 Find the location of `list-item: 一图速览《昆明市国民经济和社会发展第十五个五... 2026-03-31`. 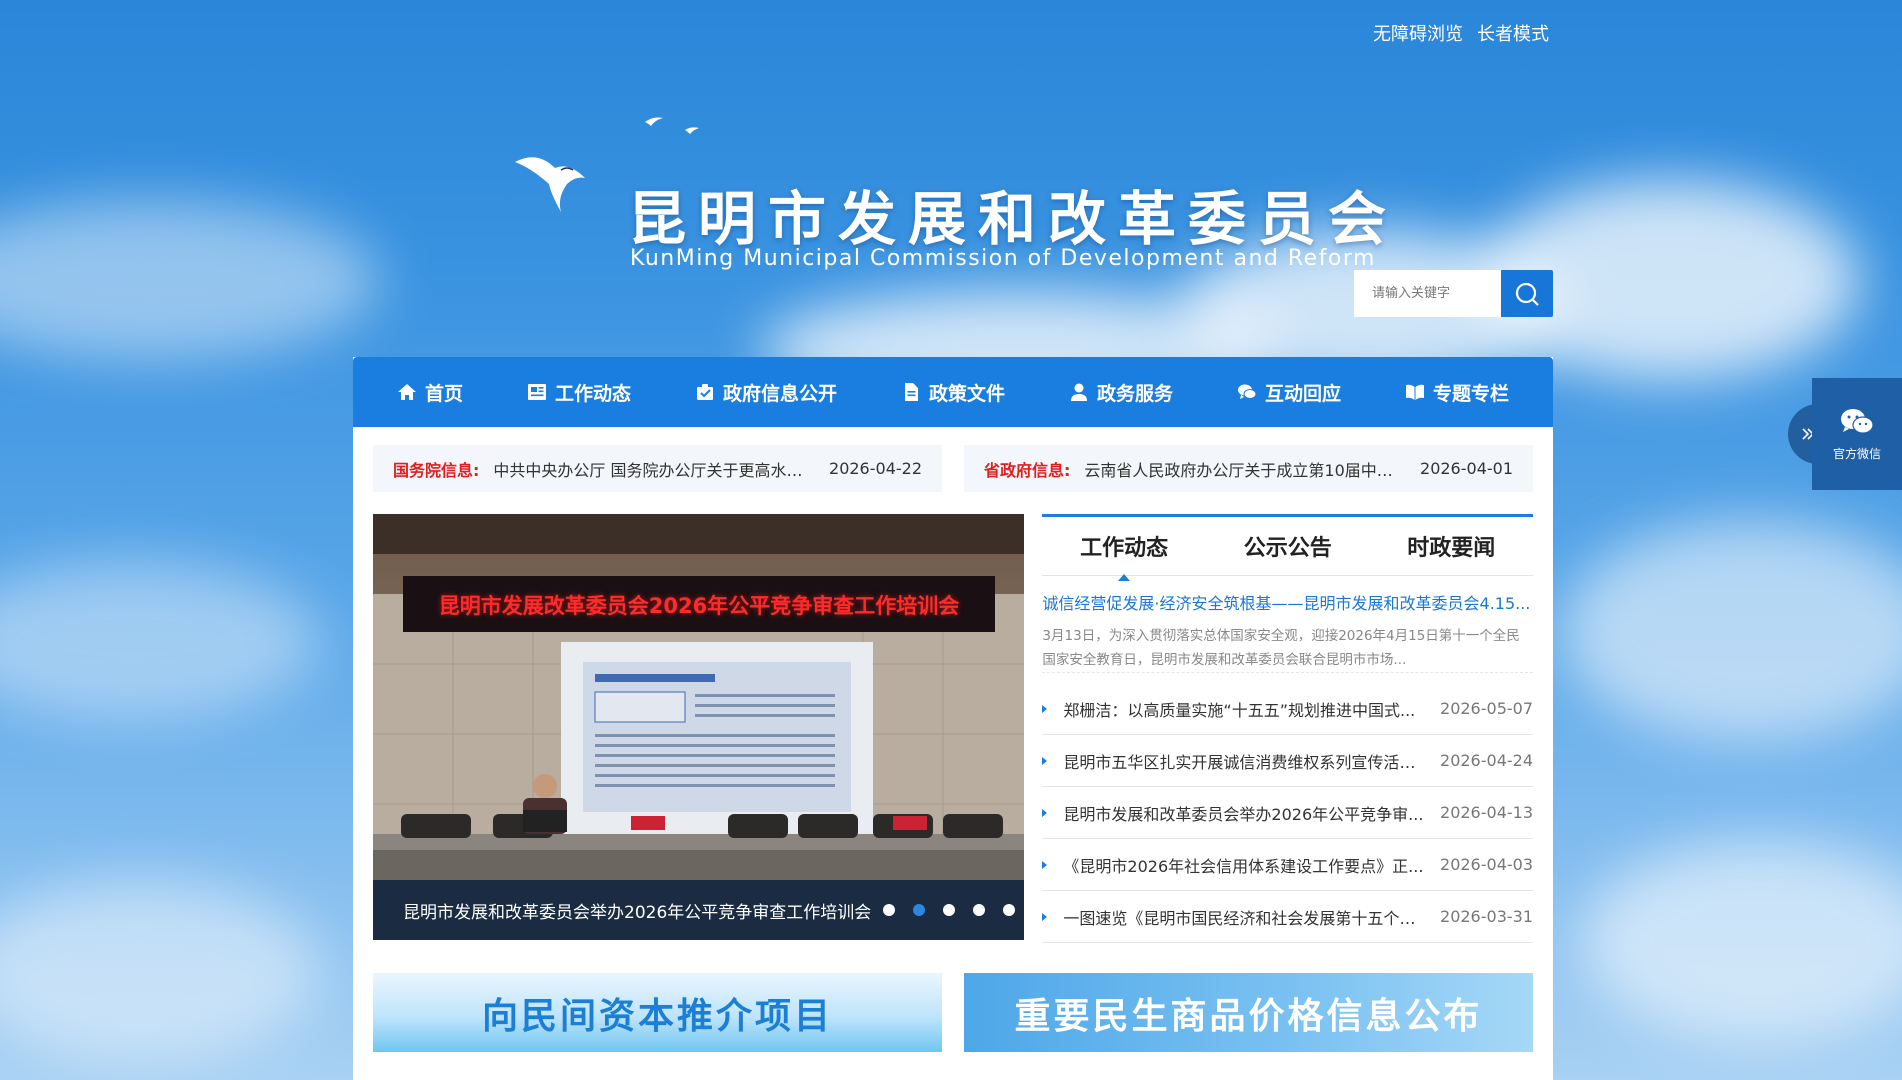

list-item: 一图速览《昆明市国民经济和社会发展第十五个五... 2026-03-31 is located at coordinates (1287, 917).